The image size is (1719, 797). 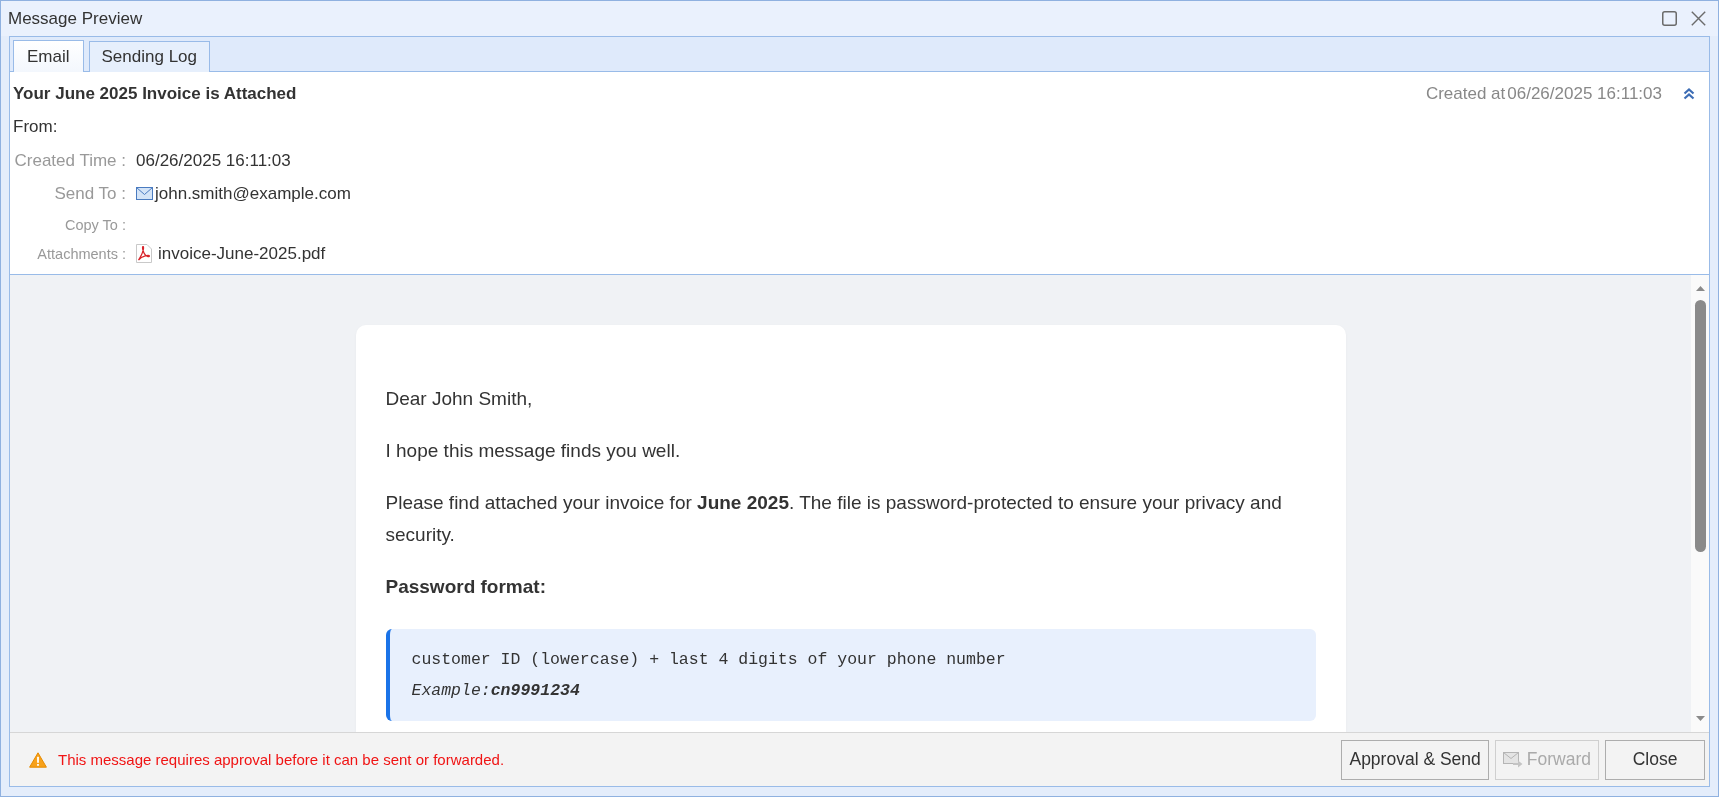 What do you see at coordinates (1512, 759) in the screenshot?
I see `envelope-arrow-icon` at bounding box center [1512, 759].